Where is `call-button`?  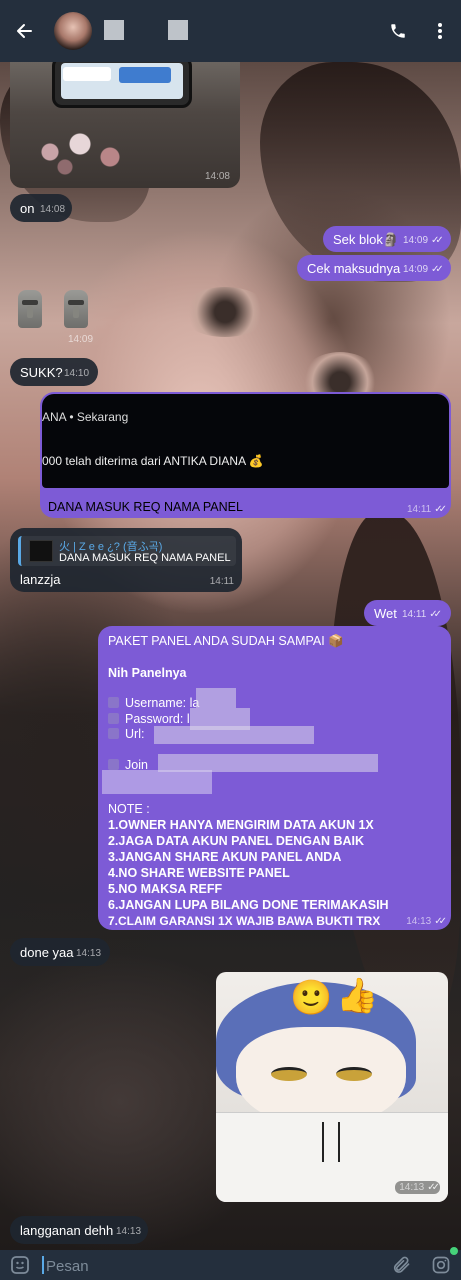 call-button is located at coordinates (398, 31).